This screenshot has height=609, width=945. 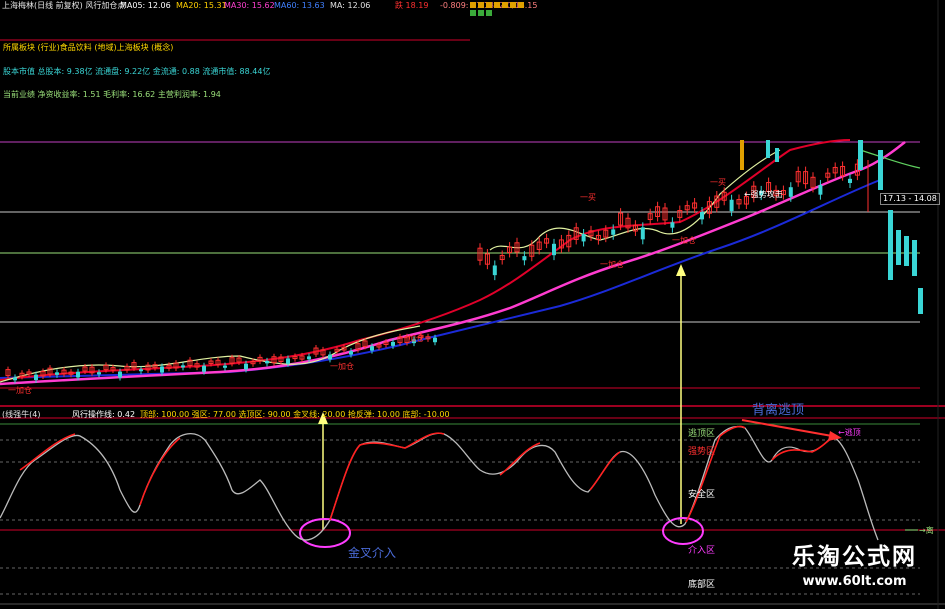 What do you see at coordinates (64, 5) in the screenshot?
I see `chart-title: 上海梅林(日线 前复权) 风行加仓点` at bounding box center [64, 5].